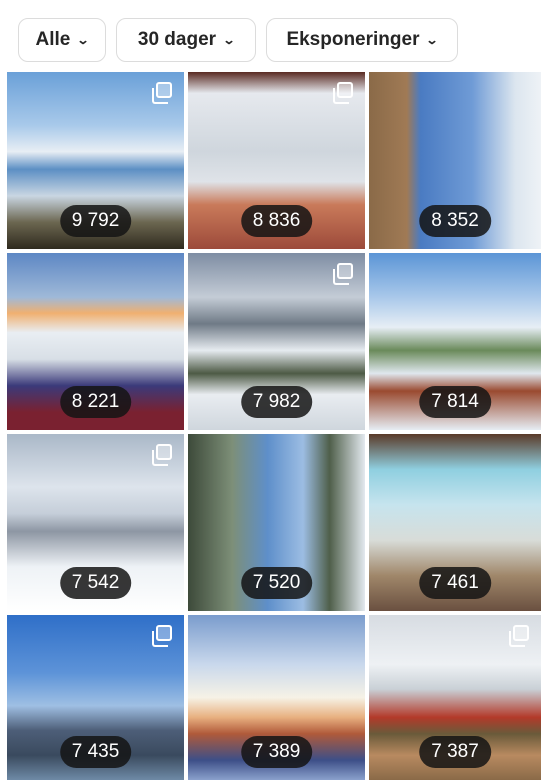 The height and width of the screenshot is (780, 541). Describe the element at coordinates (276, 583) in the screenshot. I see `post-impressions: 7 520` at that location.